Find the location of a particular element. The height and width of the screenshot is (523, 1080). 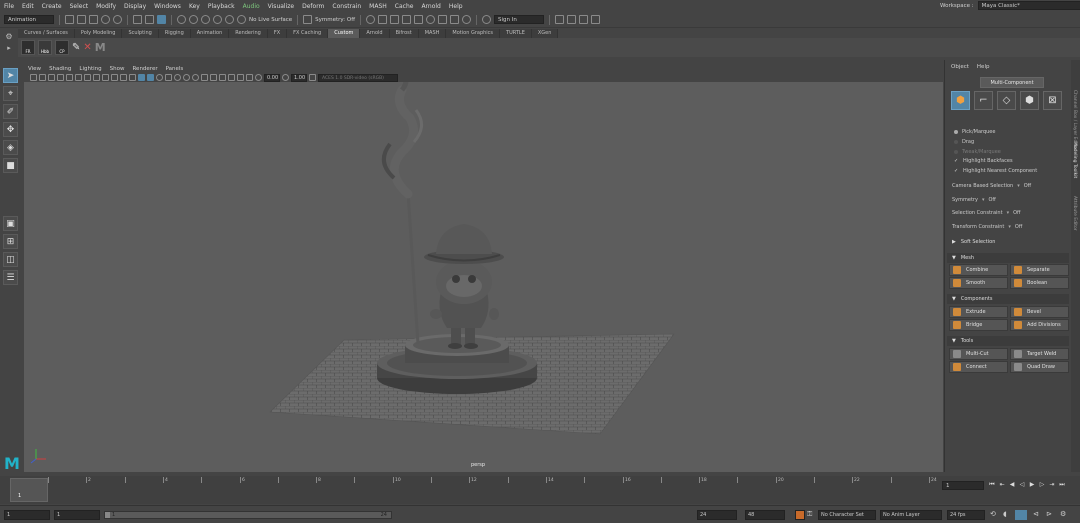

connect-button: Connect is located at coordinates (978, 367).